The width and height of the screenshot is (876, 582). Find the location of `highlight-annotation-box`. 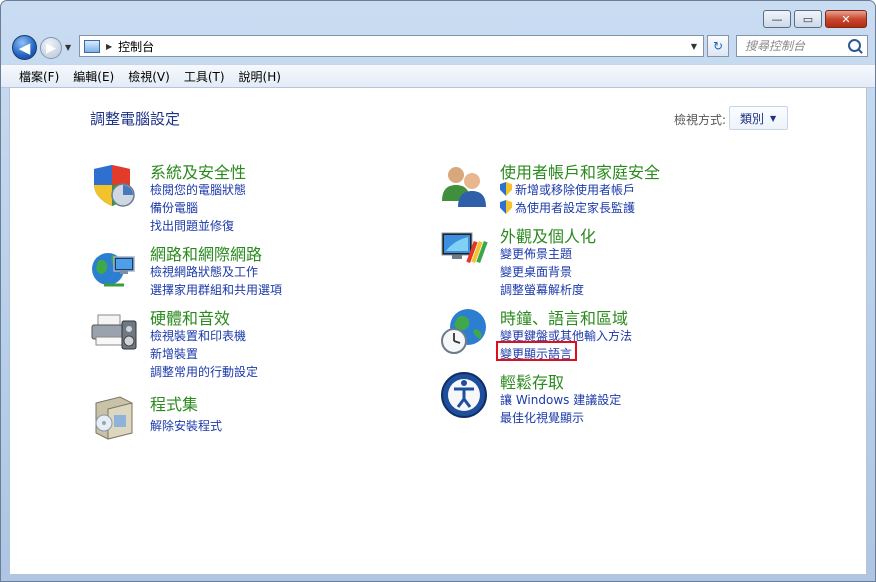

highlight-annotation-box is located at coordinates (536, 351).